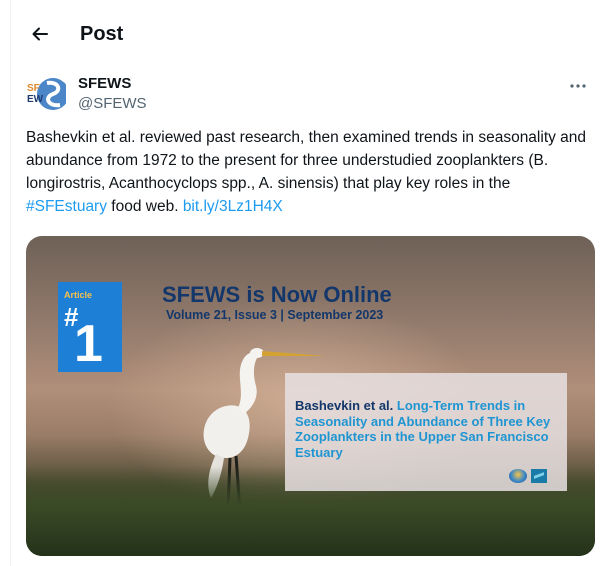 This screenshot has height=566, width=601. Describe the element at coordinates (33, 88) in the screenshot. I see `svg-text: SF` at that location.